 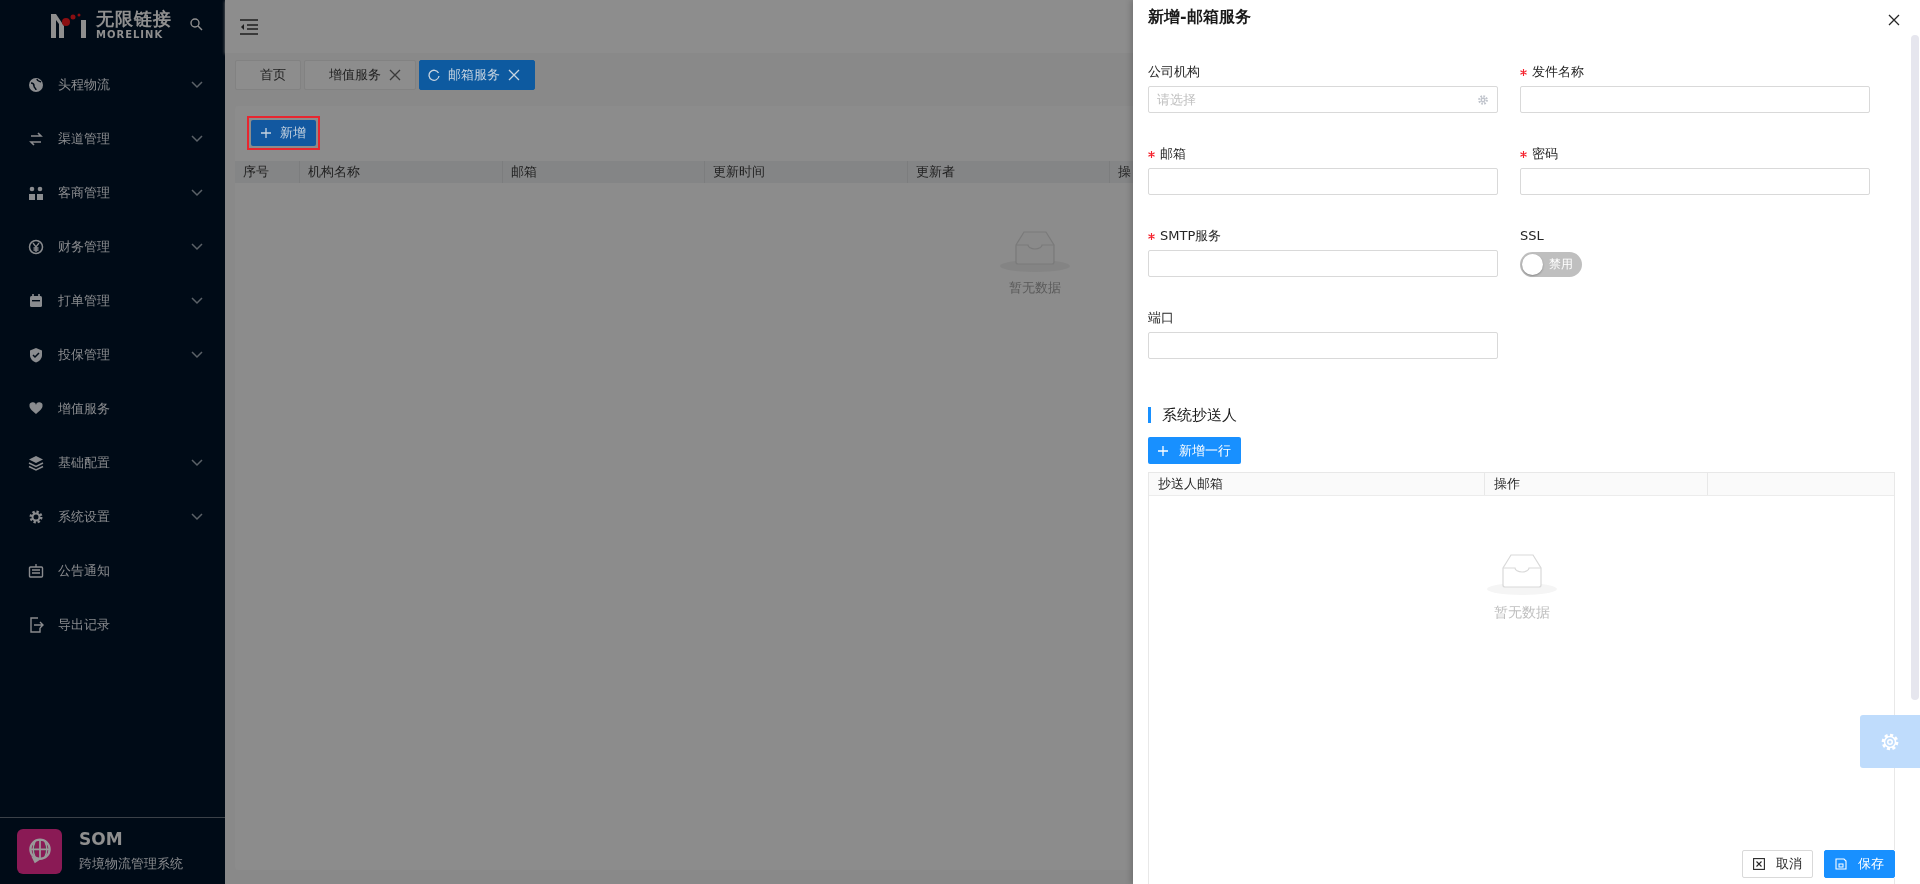 What do you see at coordinates (1759, 864) in the screenshot?
I see `close-box-icon` at bounding box center [1759, 864].